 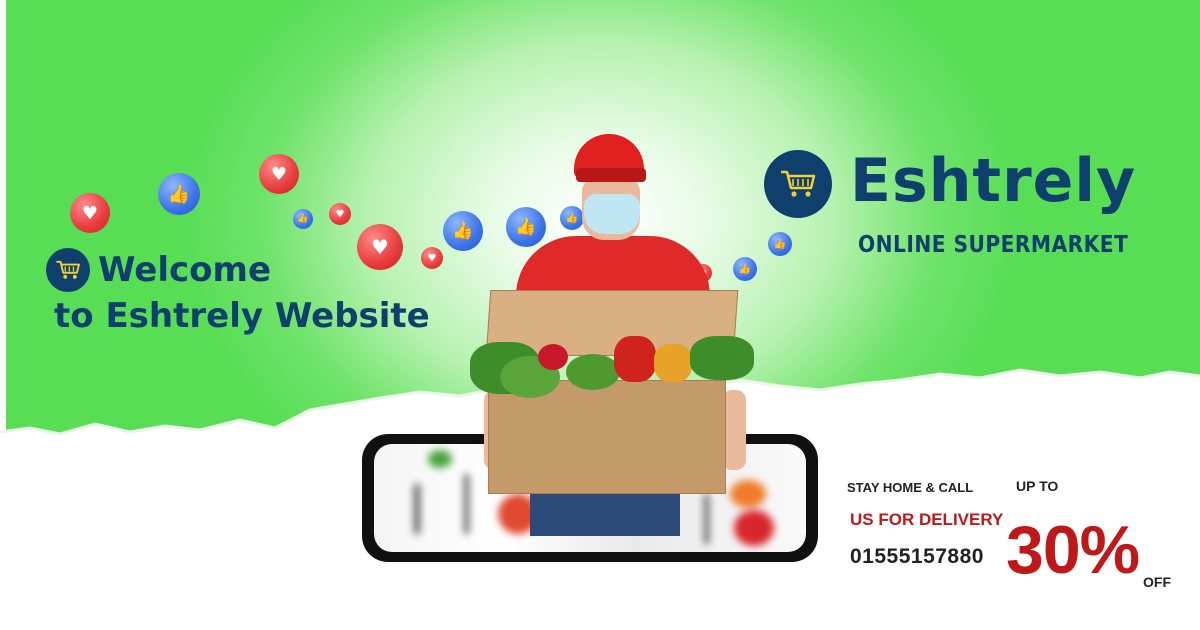 What do you see at coordinates (917, 557) in the screenshot?
I see `promo-phone-number: 01555157880` at bounding box center [917, 557].